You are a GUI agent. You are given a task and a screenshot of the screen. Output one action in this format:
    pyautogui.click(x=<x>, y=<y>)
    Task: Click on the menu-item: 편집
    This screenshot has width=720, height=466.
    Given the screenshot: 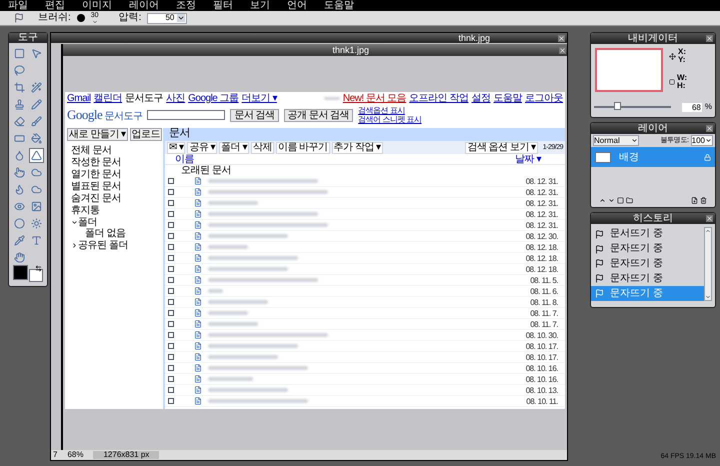 What is the action you would take?
    pyautogui.click(x=55, y=5)
    